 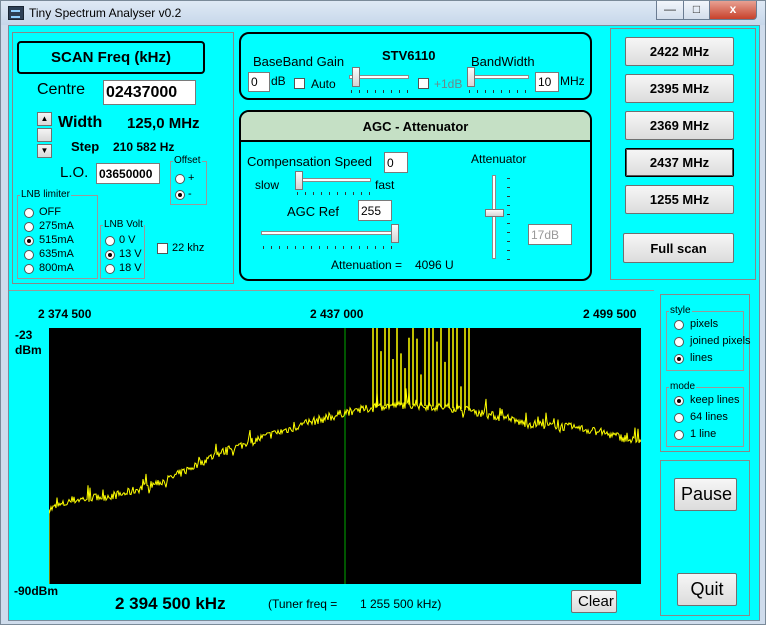 I want to click on agc-ref-input, so click(x=375, y=210).